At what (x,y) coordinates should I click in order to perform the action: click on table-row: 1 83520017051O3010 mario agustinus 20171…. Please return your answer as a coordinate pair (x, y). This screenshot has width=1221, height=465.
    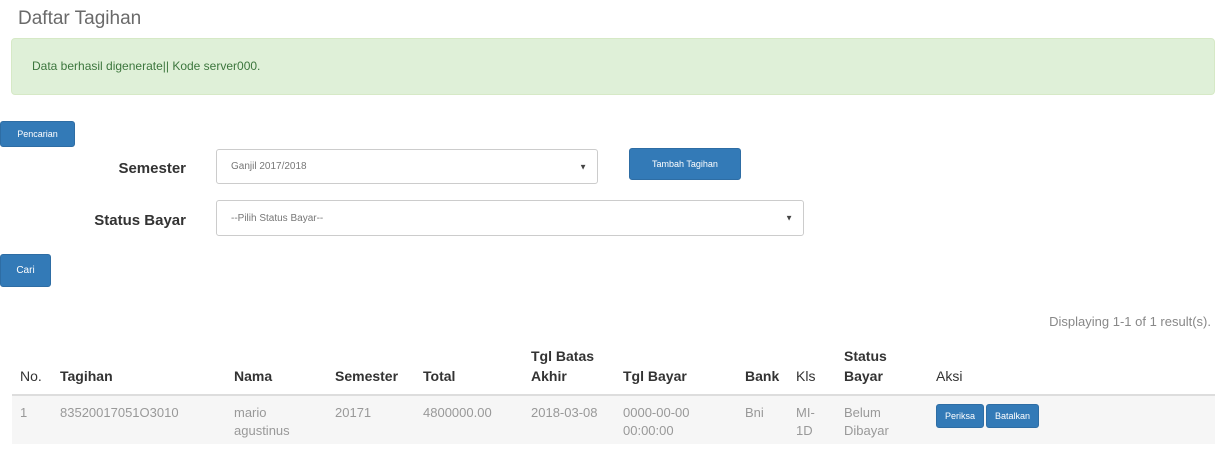
    Looking at the image, I should click on (613, 419).